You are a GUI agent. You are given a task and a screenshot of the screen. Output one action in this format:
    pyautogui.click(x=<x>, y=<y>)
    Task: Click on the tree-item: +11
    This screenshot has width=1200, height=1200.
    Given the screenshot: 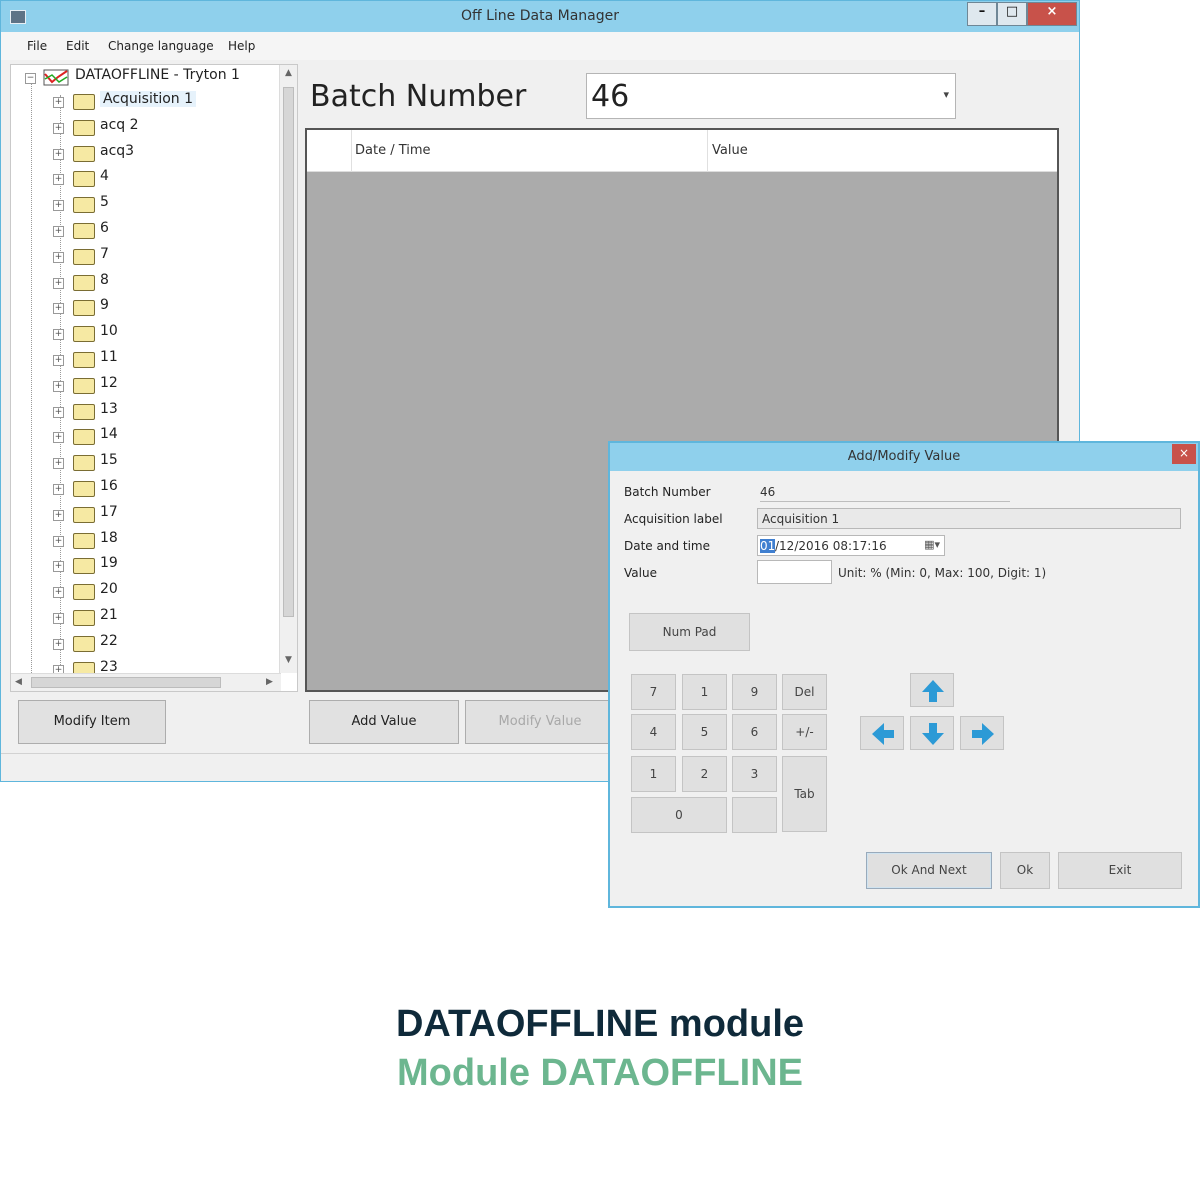 What is the action you would take?
    pyautogui.click(x=163, y=360)
    